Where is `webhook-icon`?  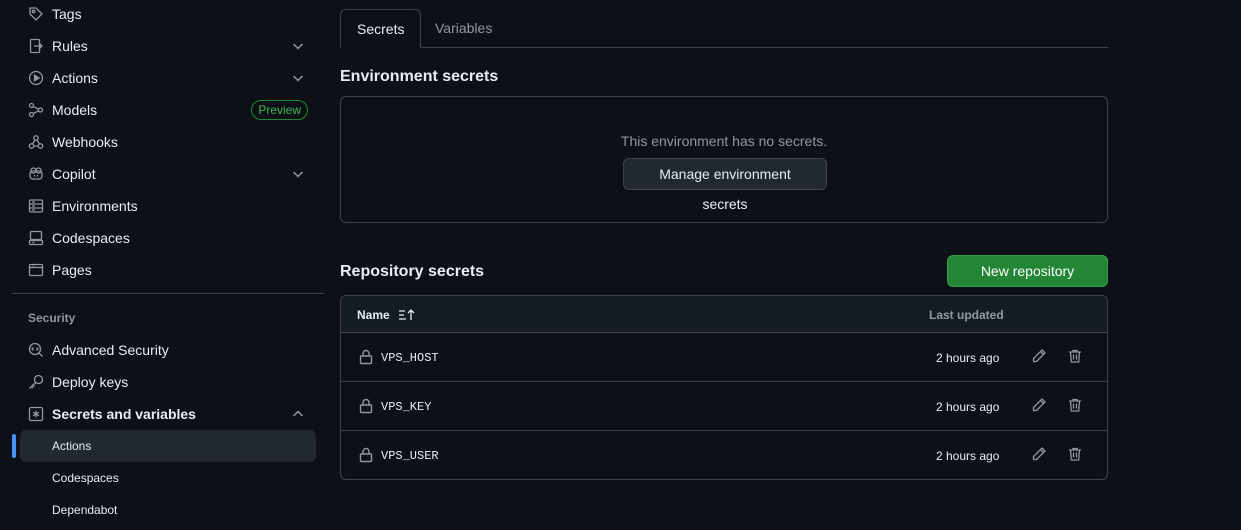 webhook-icon is located at coordinates (36, 142).